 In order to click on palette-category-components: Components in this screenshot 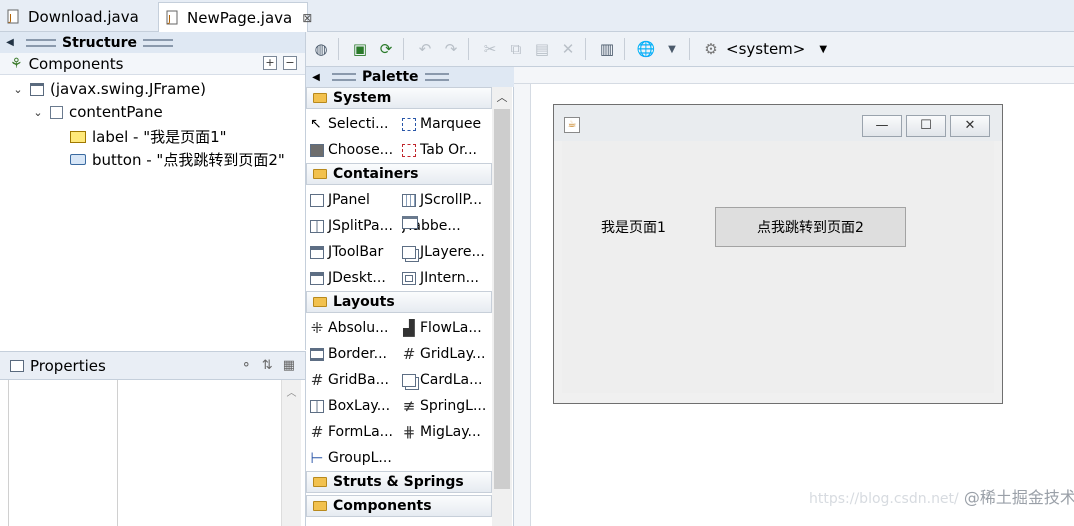, I will do `click(399, 506)`.